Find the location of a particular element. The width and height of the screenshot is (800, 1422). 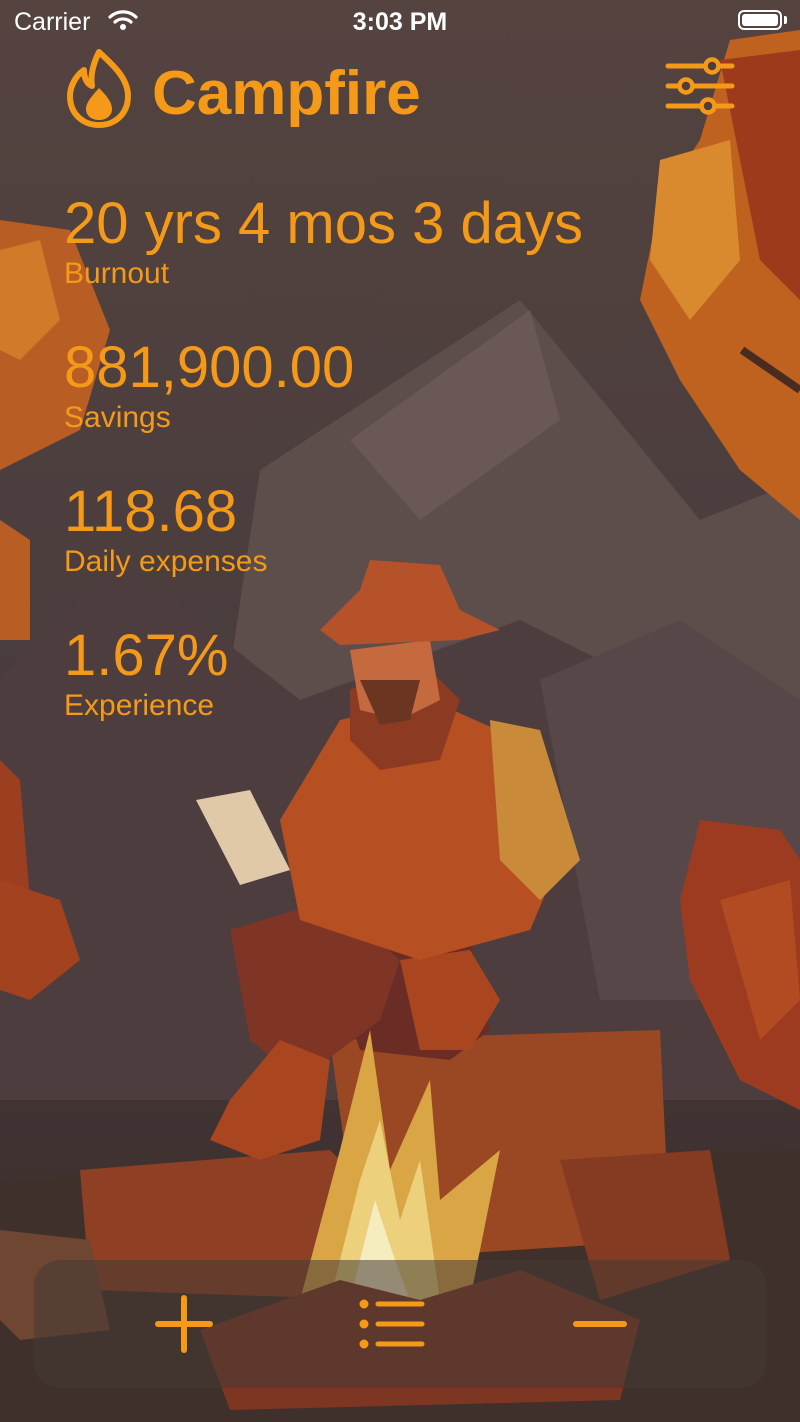

stat-value: 1.67% is located at coordinates (146, 655).